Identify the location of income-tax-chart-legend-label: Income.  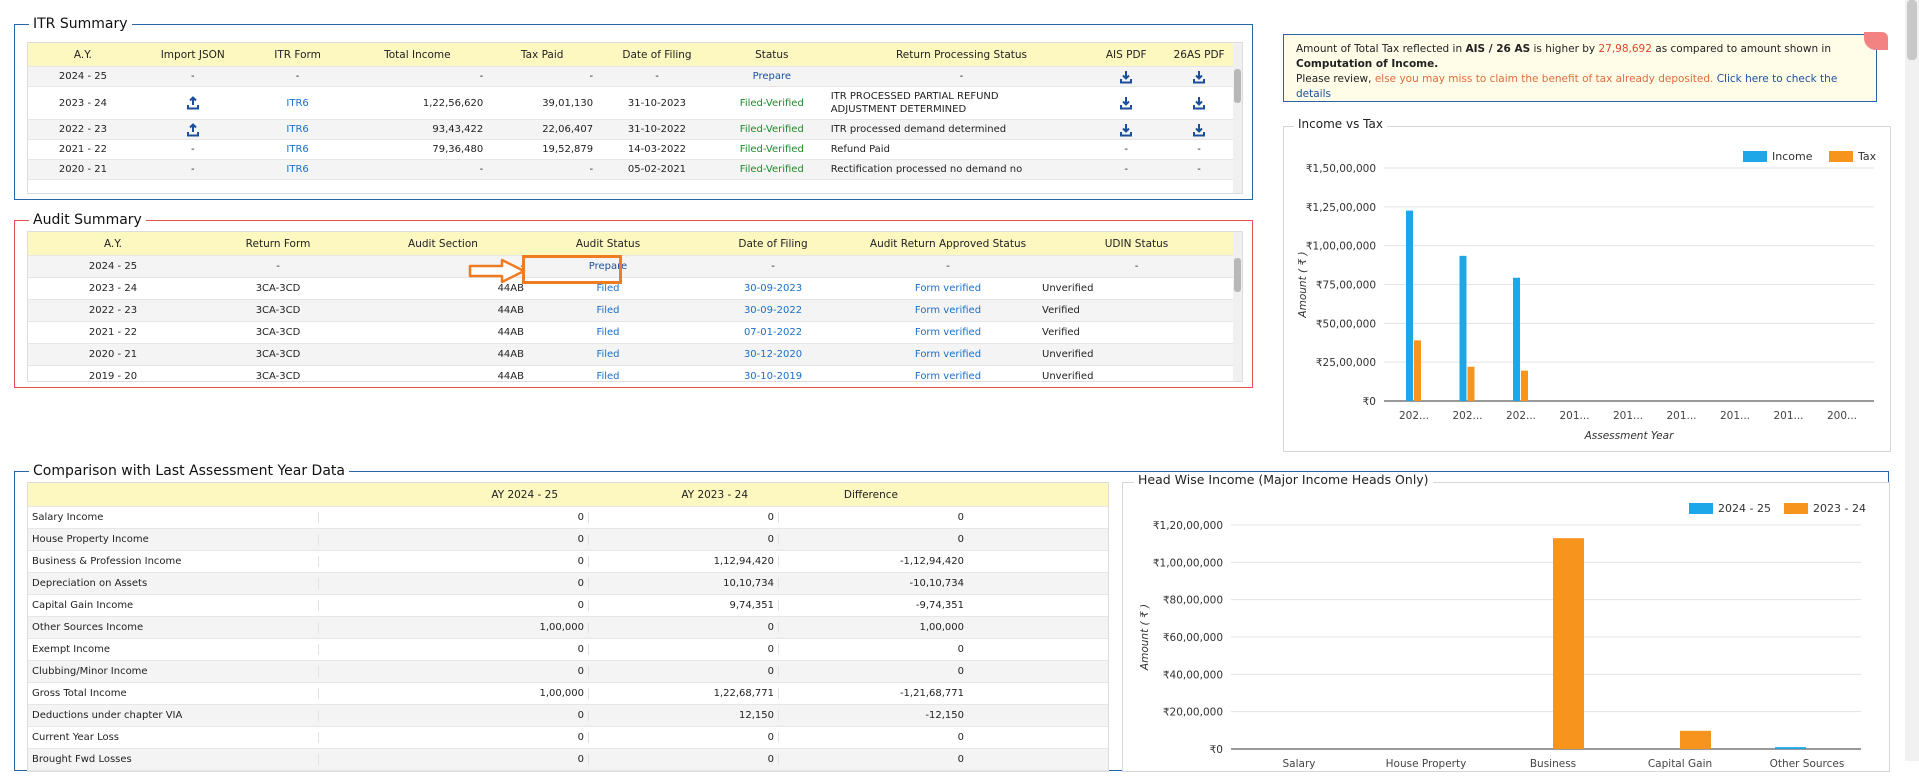
(1792, 156).